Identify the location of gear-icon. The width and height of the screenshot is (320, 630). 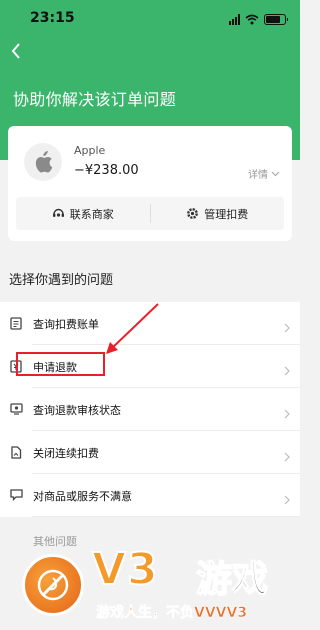
(193, 213).